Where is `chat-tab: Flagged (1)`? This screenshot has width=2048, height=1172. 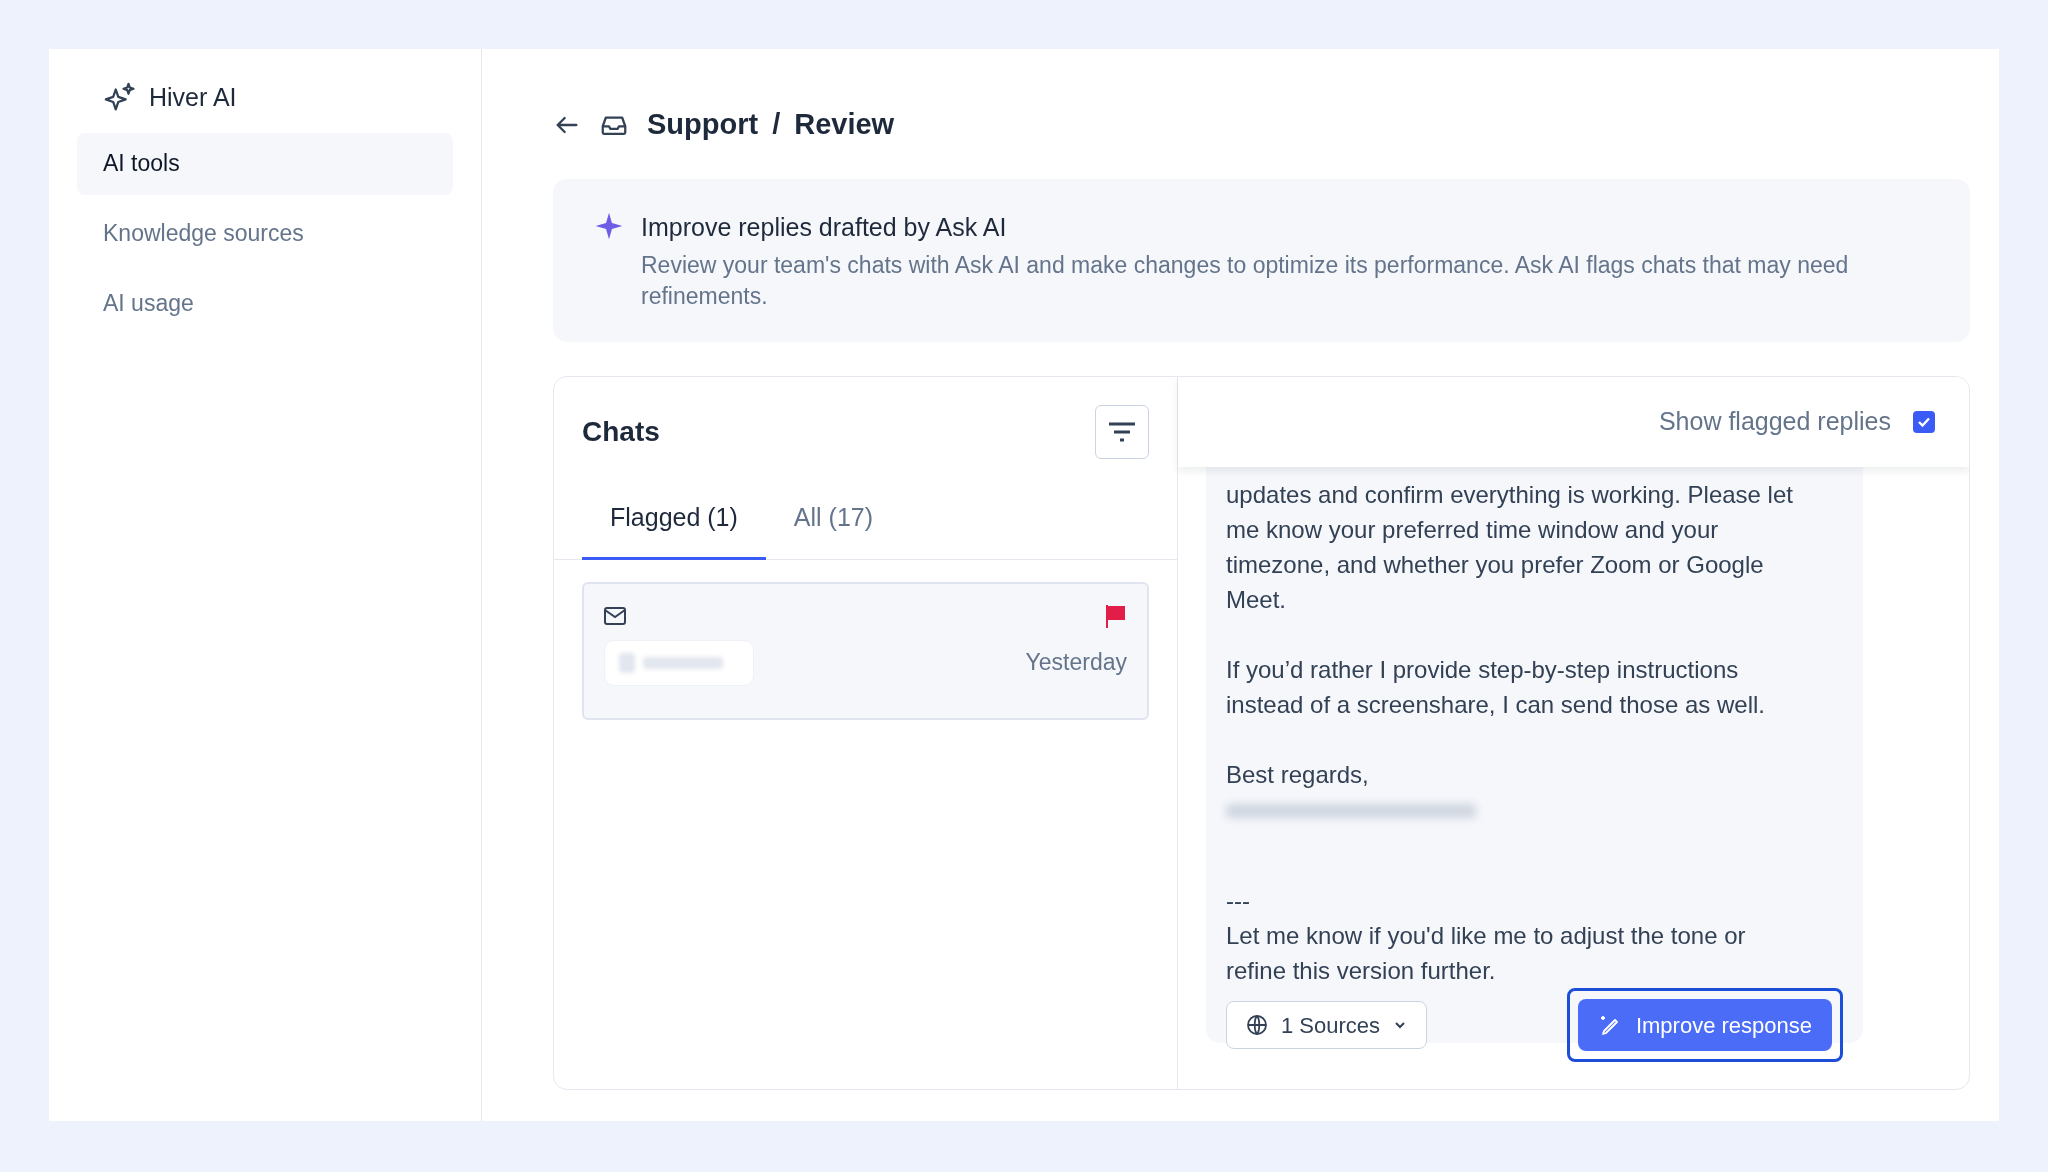
chat-tab: Flagged (1) is located at coordinates (674, 529).